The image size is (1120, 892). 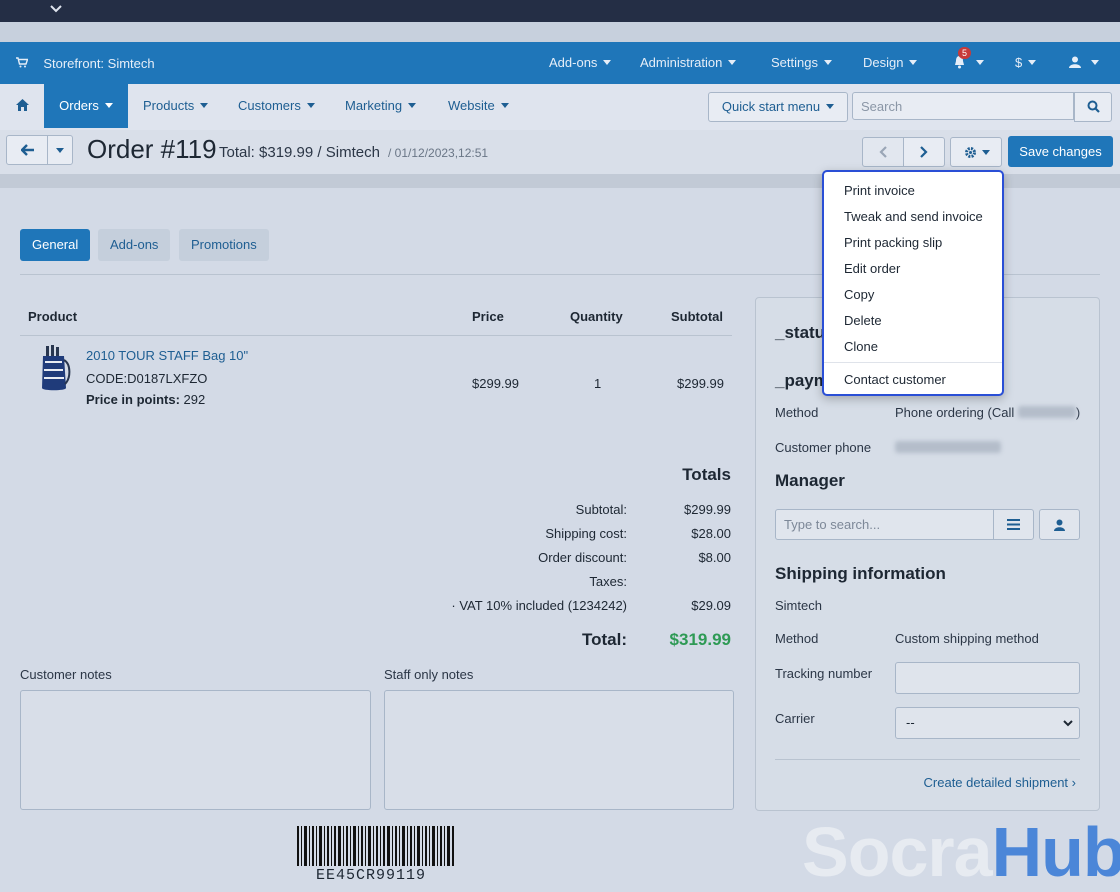 I want to click on row-quantity: 1, so click(x=598, y=383).